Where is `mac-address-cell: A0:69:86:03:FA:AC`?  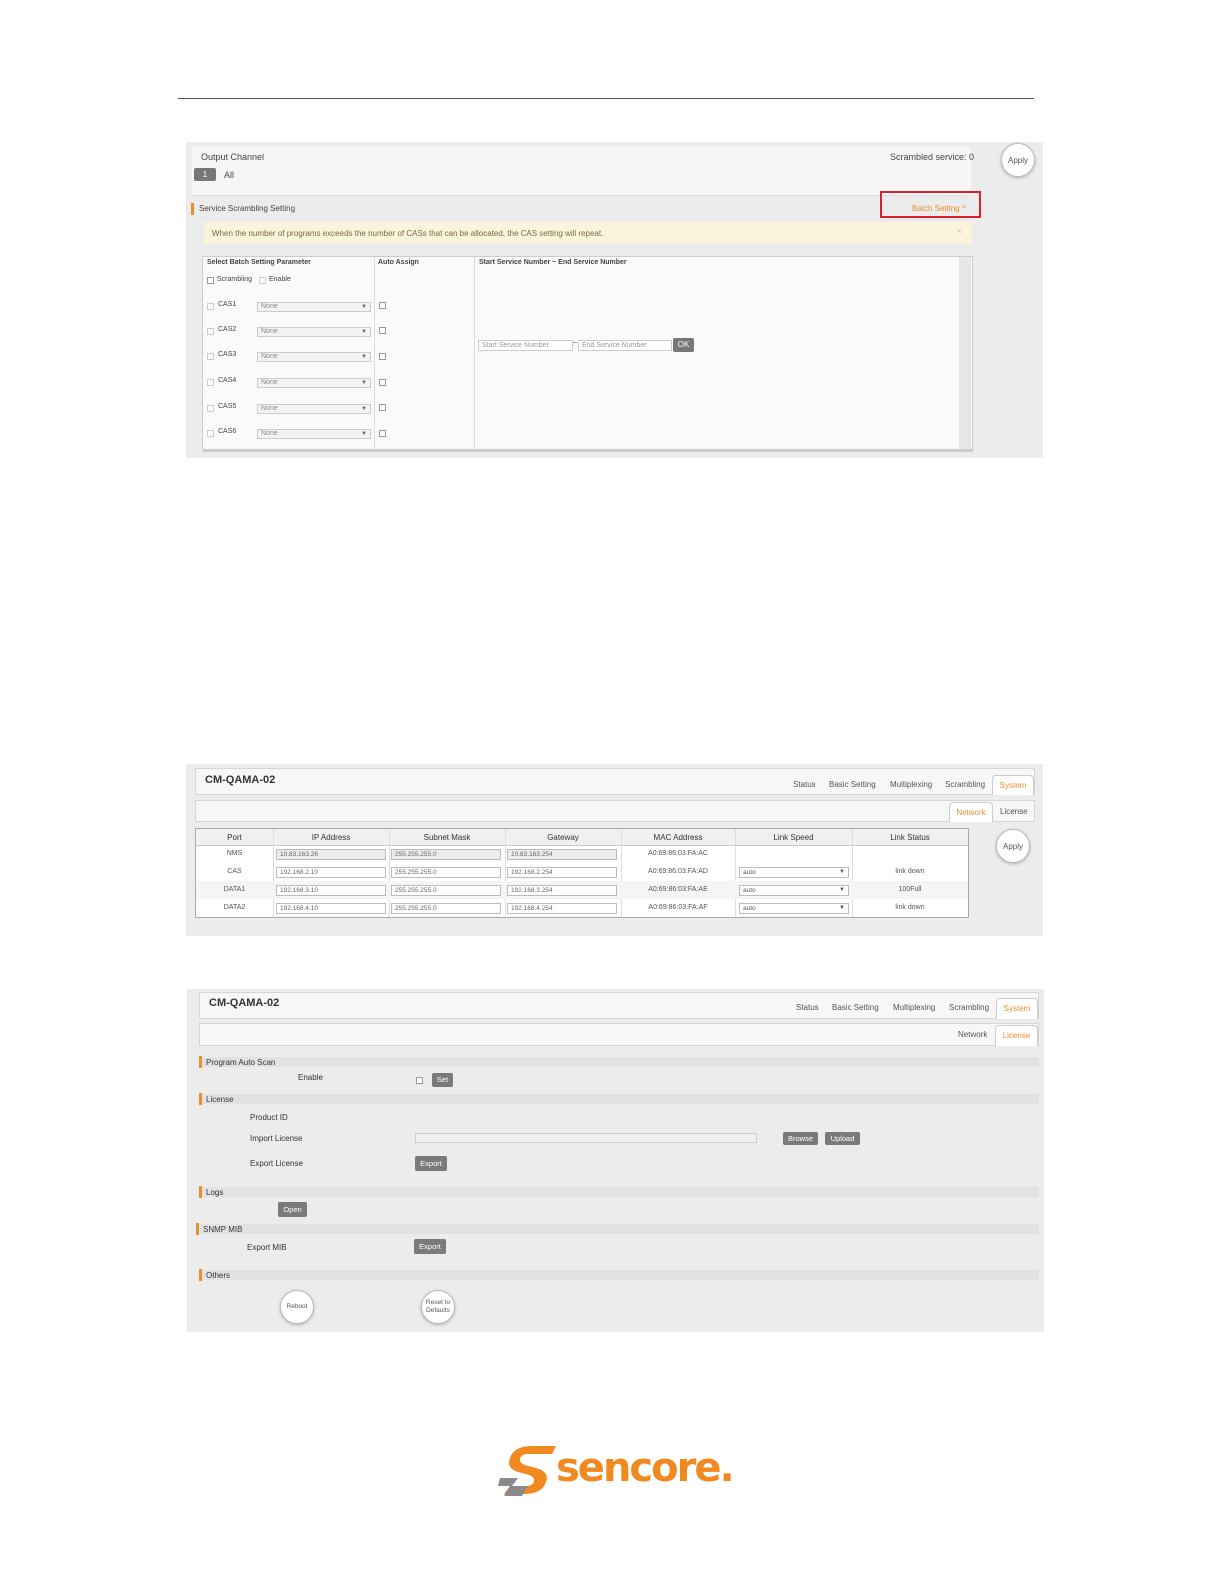 mac-address-cell: A0:69:86:03:FA:AC is located at coordinates (678, 853).